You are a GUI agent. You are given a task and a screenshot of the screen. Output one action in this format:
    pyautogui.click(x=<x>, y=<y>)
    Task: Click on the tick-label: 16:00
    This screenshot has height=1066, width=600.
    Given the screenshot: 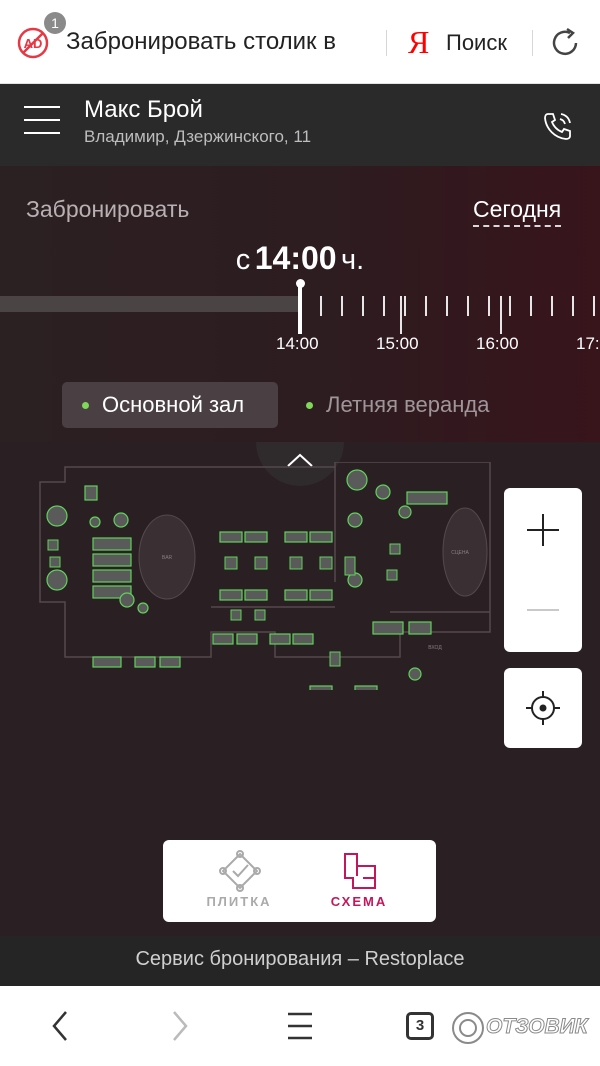 What is the action you would take?
    pyautogui.click(x=497, y=343)
    